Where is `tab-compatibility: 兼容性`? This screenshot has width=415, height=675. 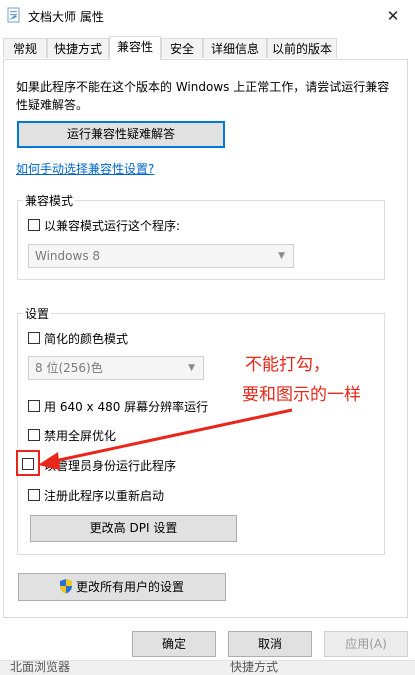 tab-compatibility: 兼容性 is located at coordinates (135, 48).